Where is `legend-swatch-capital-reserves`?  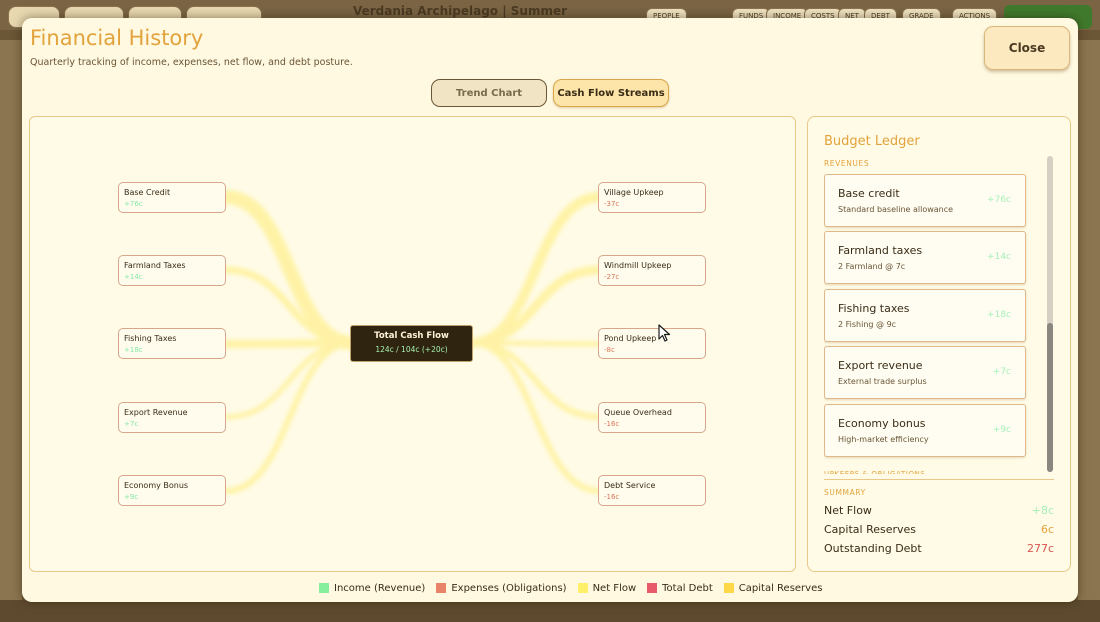
legend-swatch-capital-reserves is located at coordinates (728, 588).